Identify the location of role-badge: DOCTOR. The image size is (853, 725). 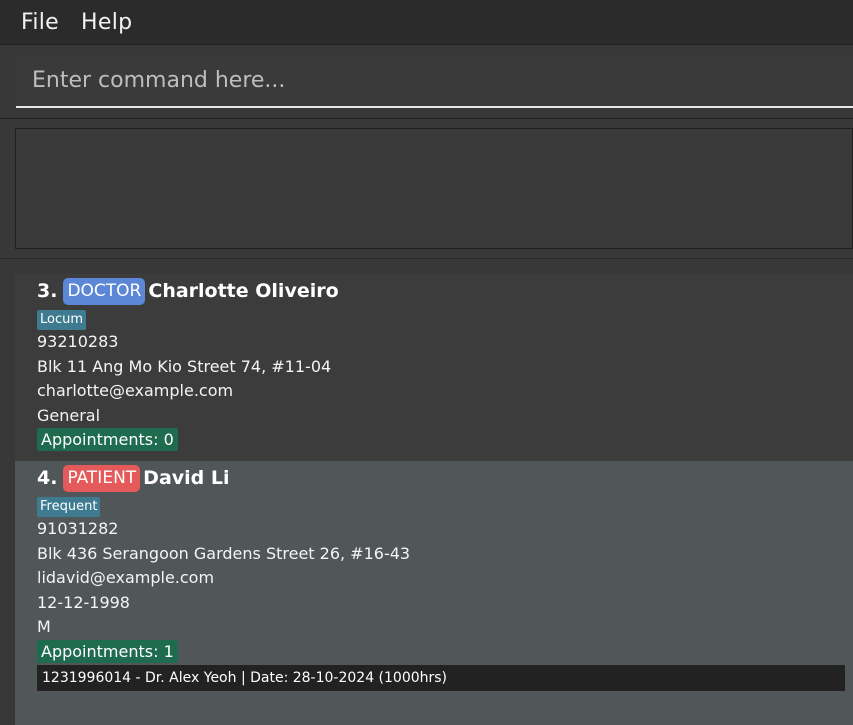
(104, 291).